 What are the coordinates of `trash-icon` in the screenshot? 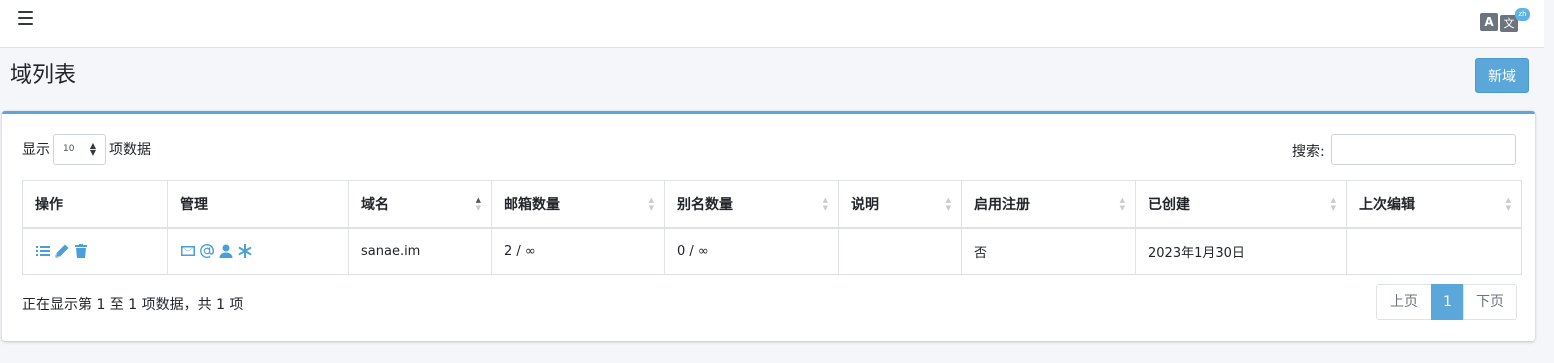 It's located at (81, 251).